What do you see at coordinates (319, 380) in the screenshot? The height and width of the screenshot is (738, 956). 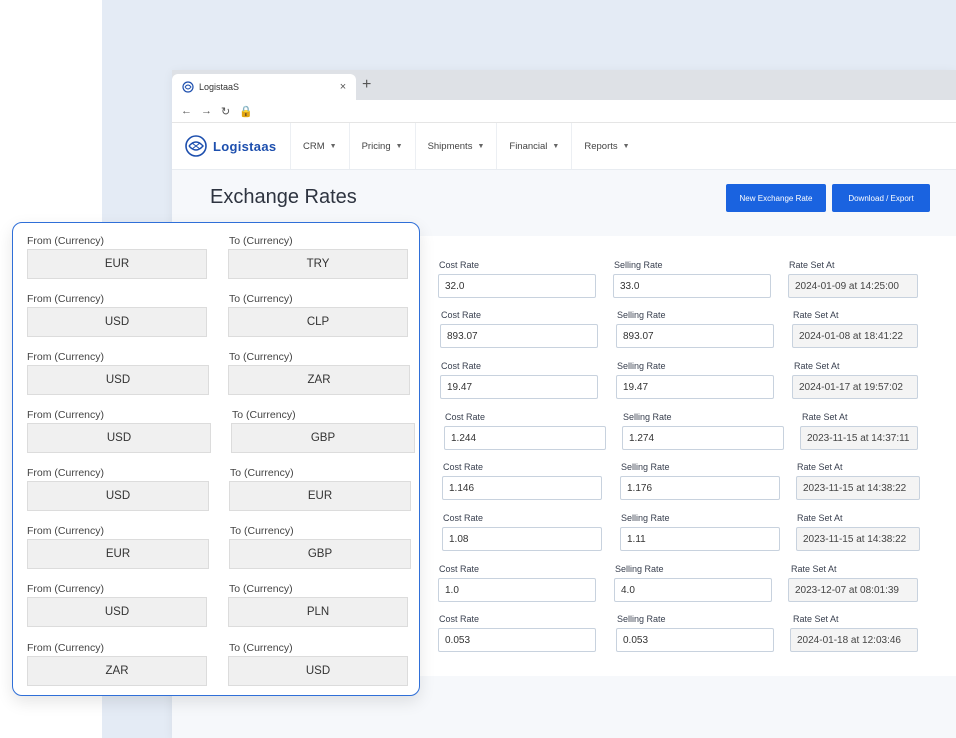 I see `to-currency-field: ZAR` at bounding box center [319, 380].